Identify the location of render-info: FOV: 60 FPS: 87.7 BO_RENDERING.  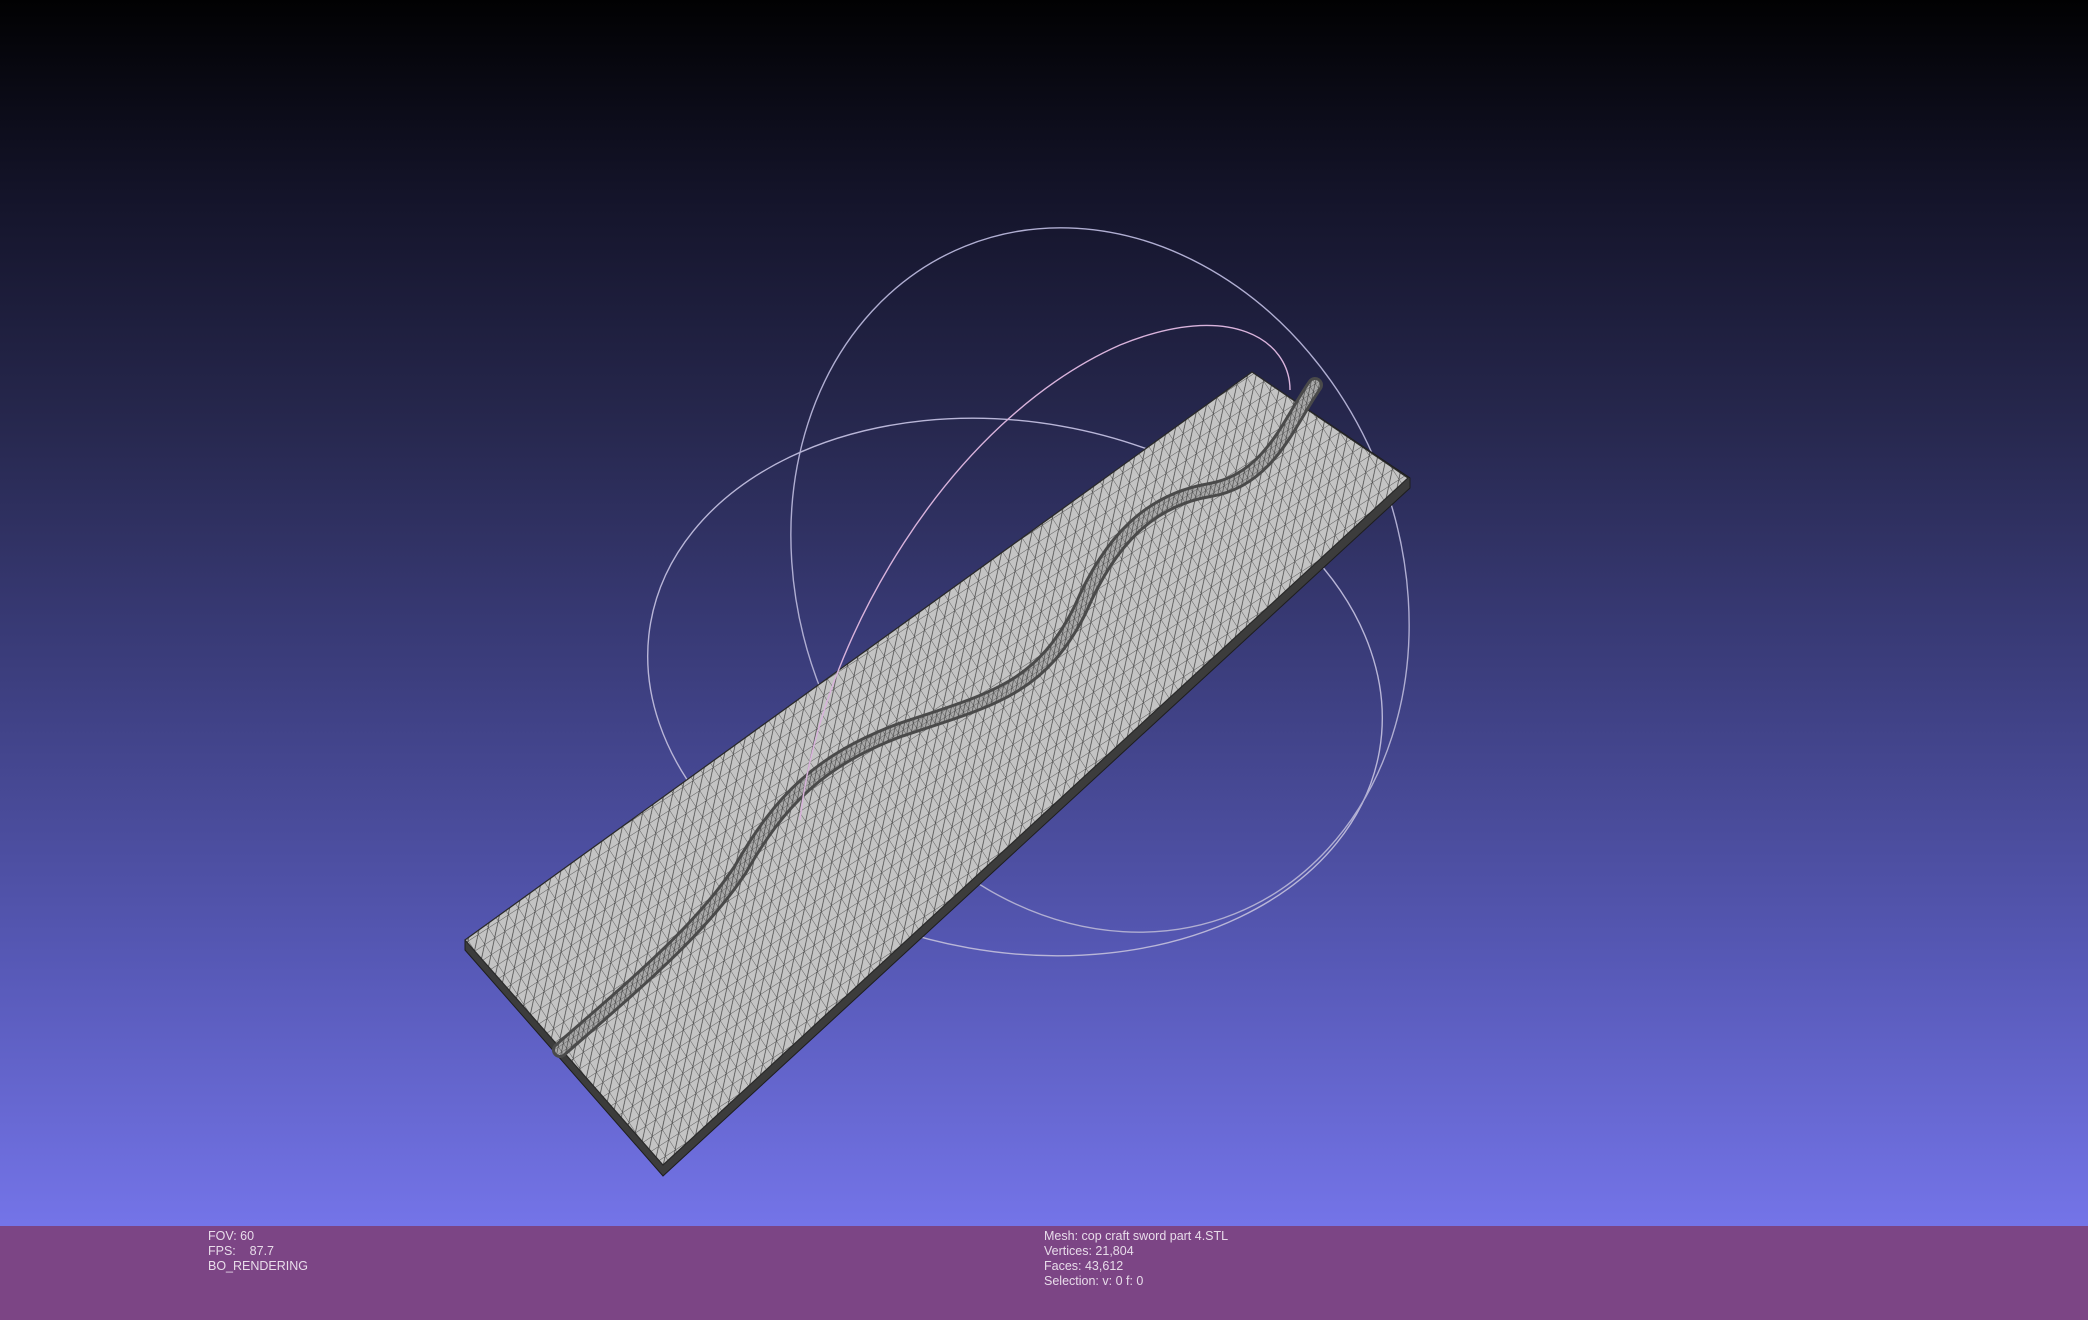
(258, 1251).